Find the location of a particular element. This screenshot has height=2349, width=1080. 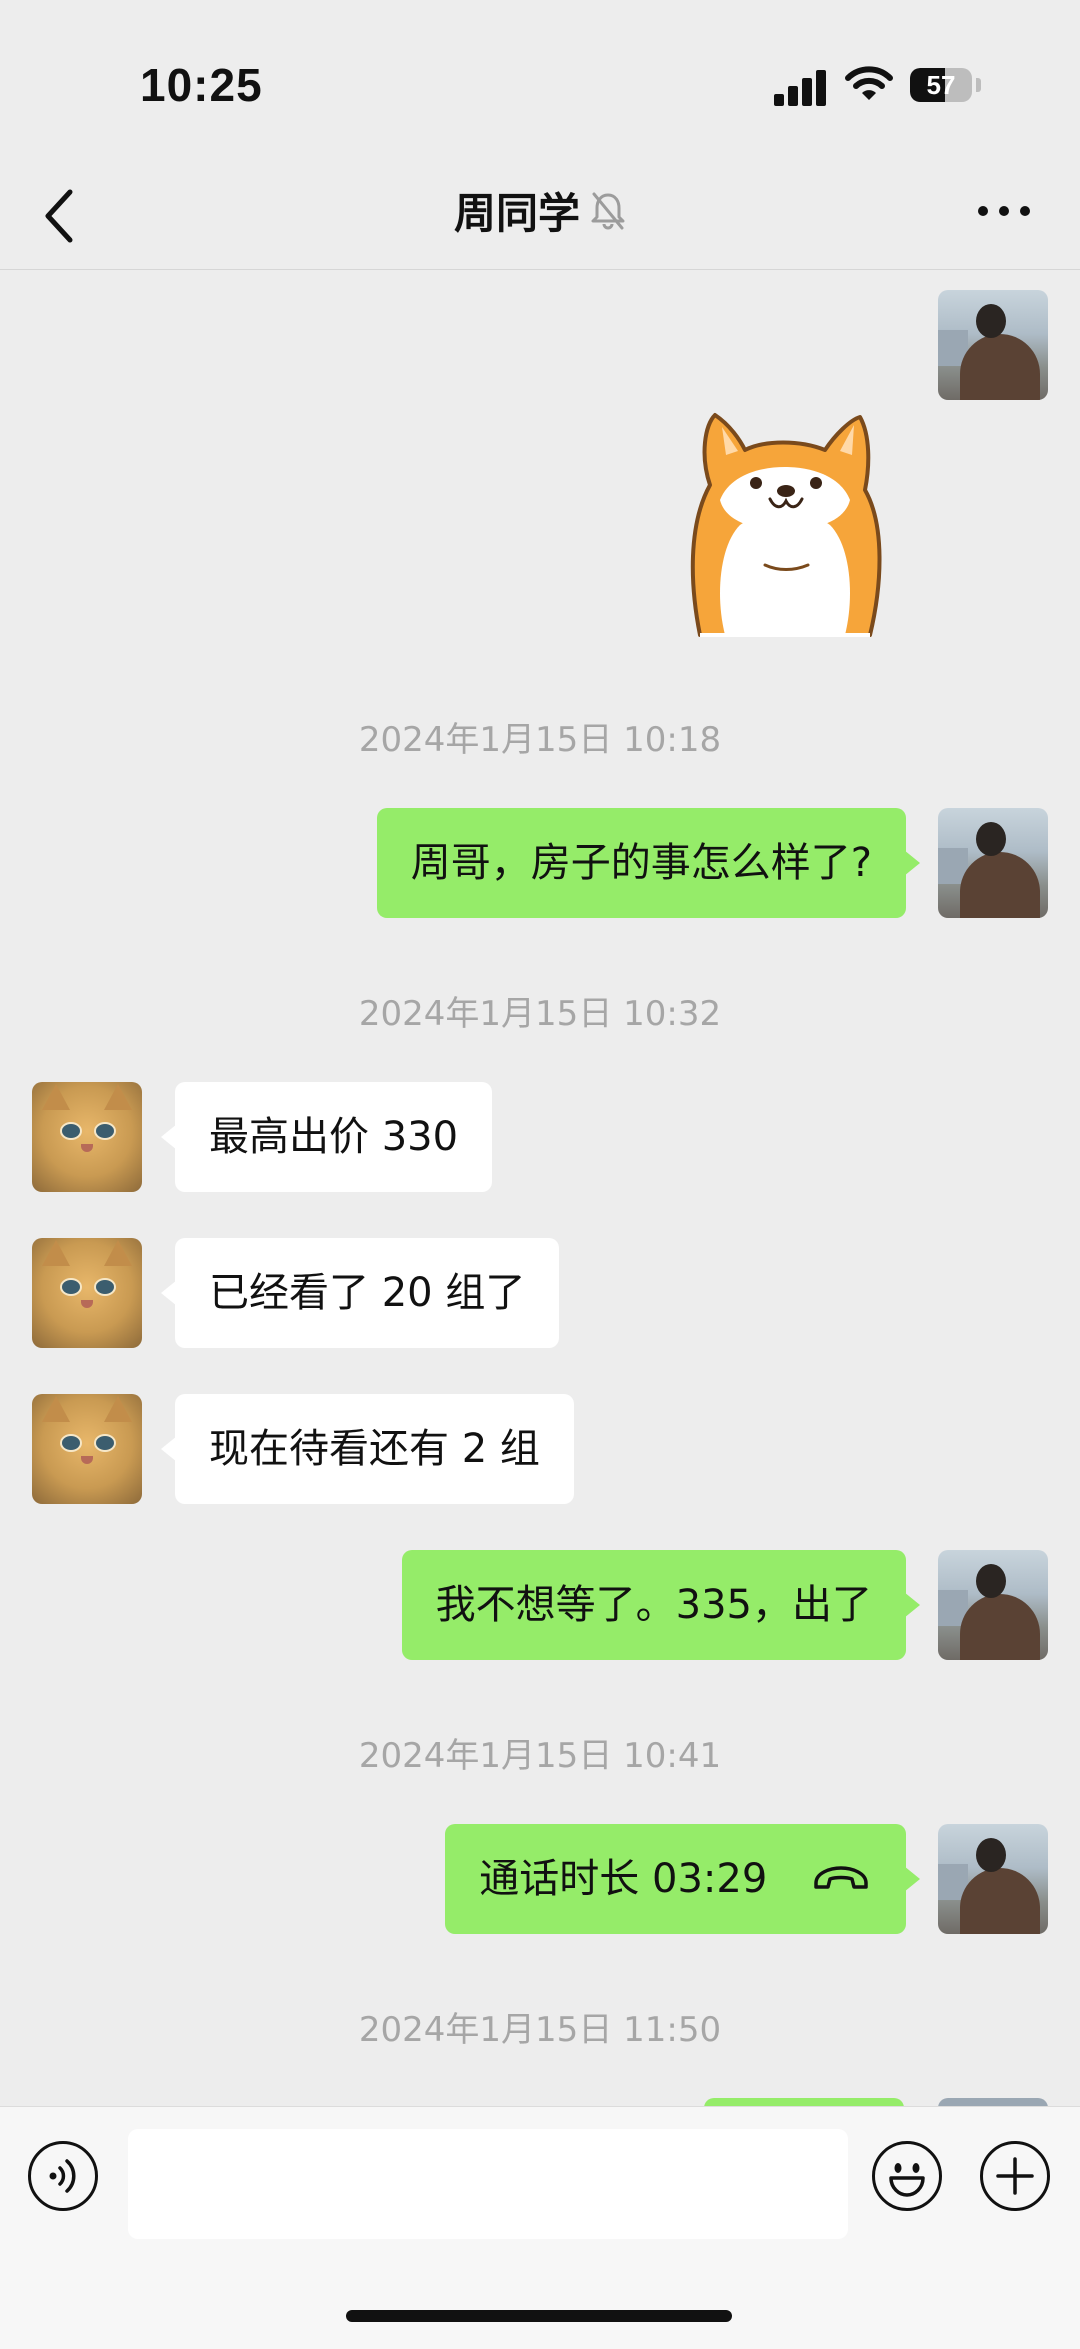

call-duration-text: 通话时长 03:29 is located at coordinates (623, 1879).